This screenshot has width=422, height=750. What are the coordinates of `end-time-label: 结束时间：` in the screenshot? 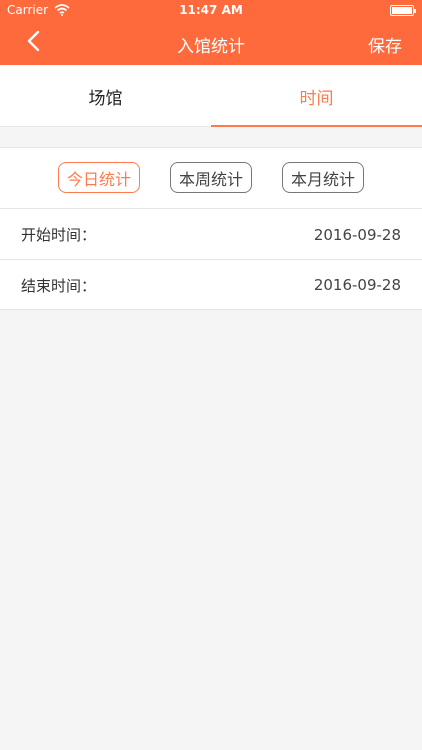 It's located at (59, 285).